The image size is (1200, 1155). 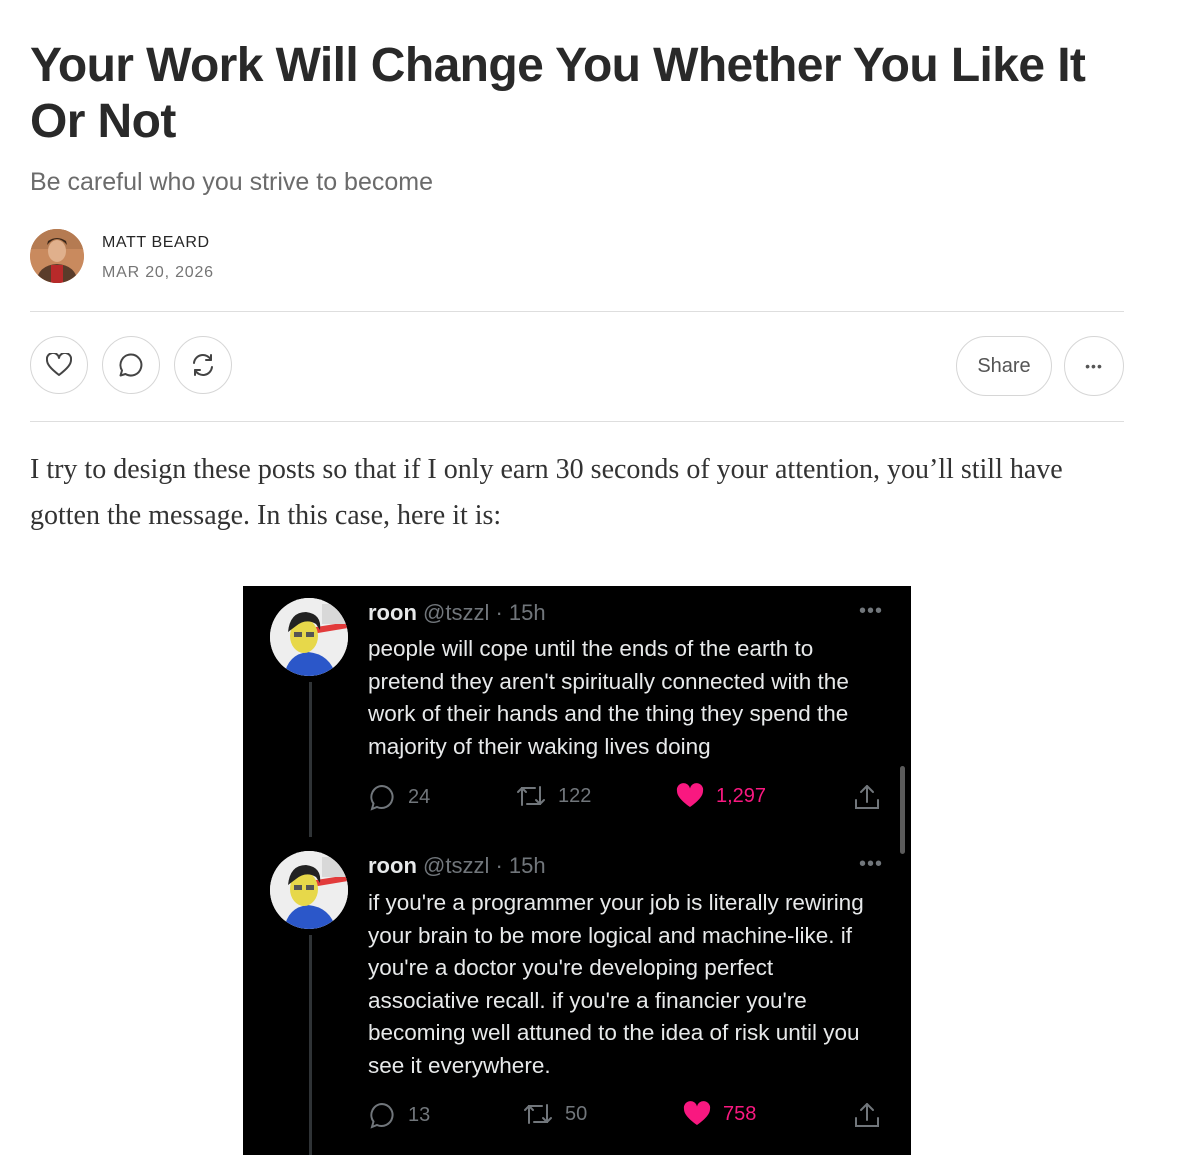 I want to click on like-count: 1,297, so click(x=741, y=795).